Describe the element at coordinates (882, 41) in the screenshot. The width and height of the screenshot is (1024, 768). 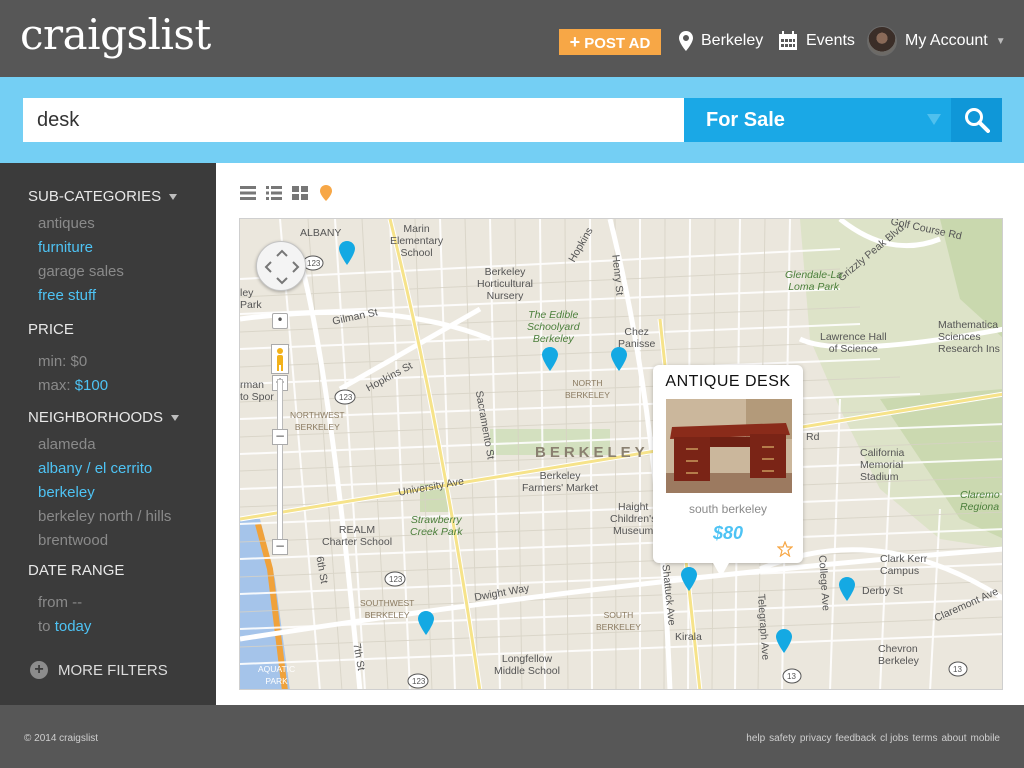
I see `avatar` at that location.